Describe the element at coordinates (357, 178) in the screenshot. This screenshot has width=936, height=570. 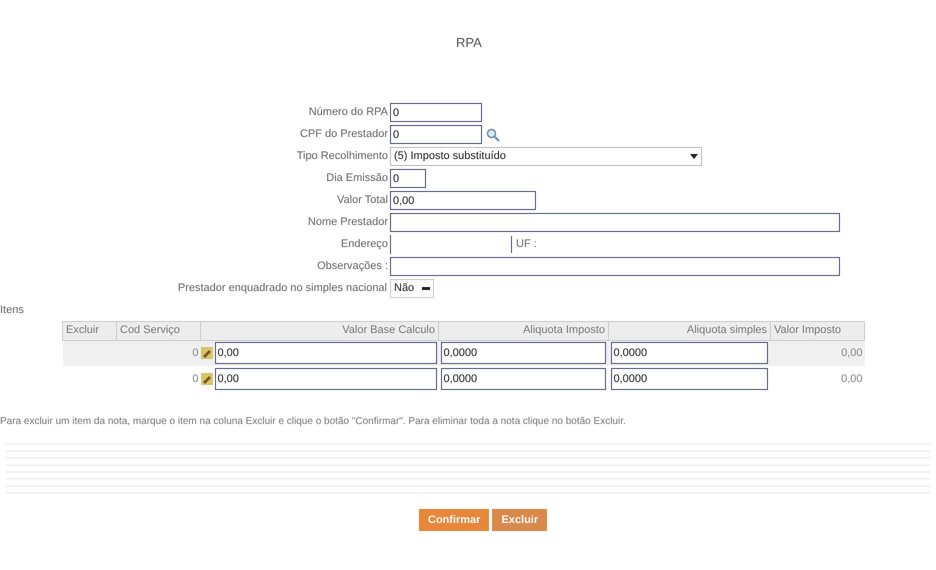
I see `field-label: Dia Emissão` at that location.